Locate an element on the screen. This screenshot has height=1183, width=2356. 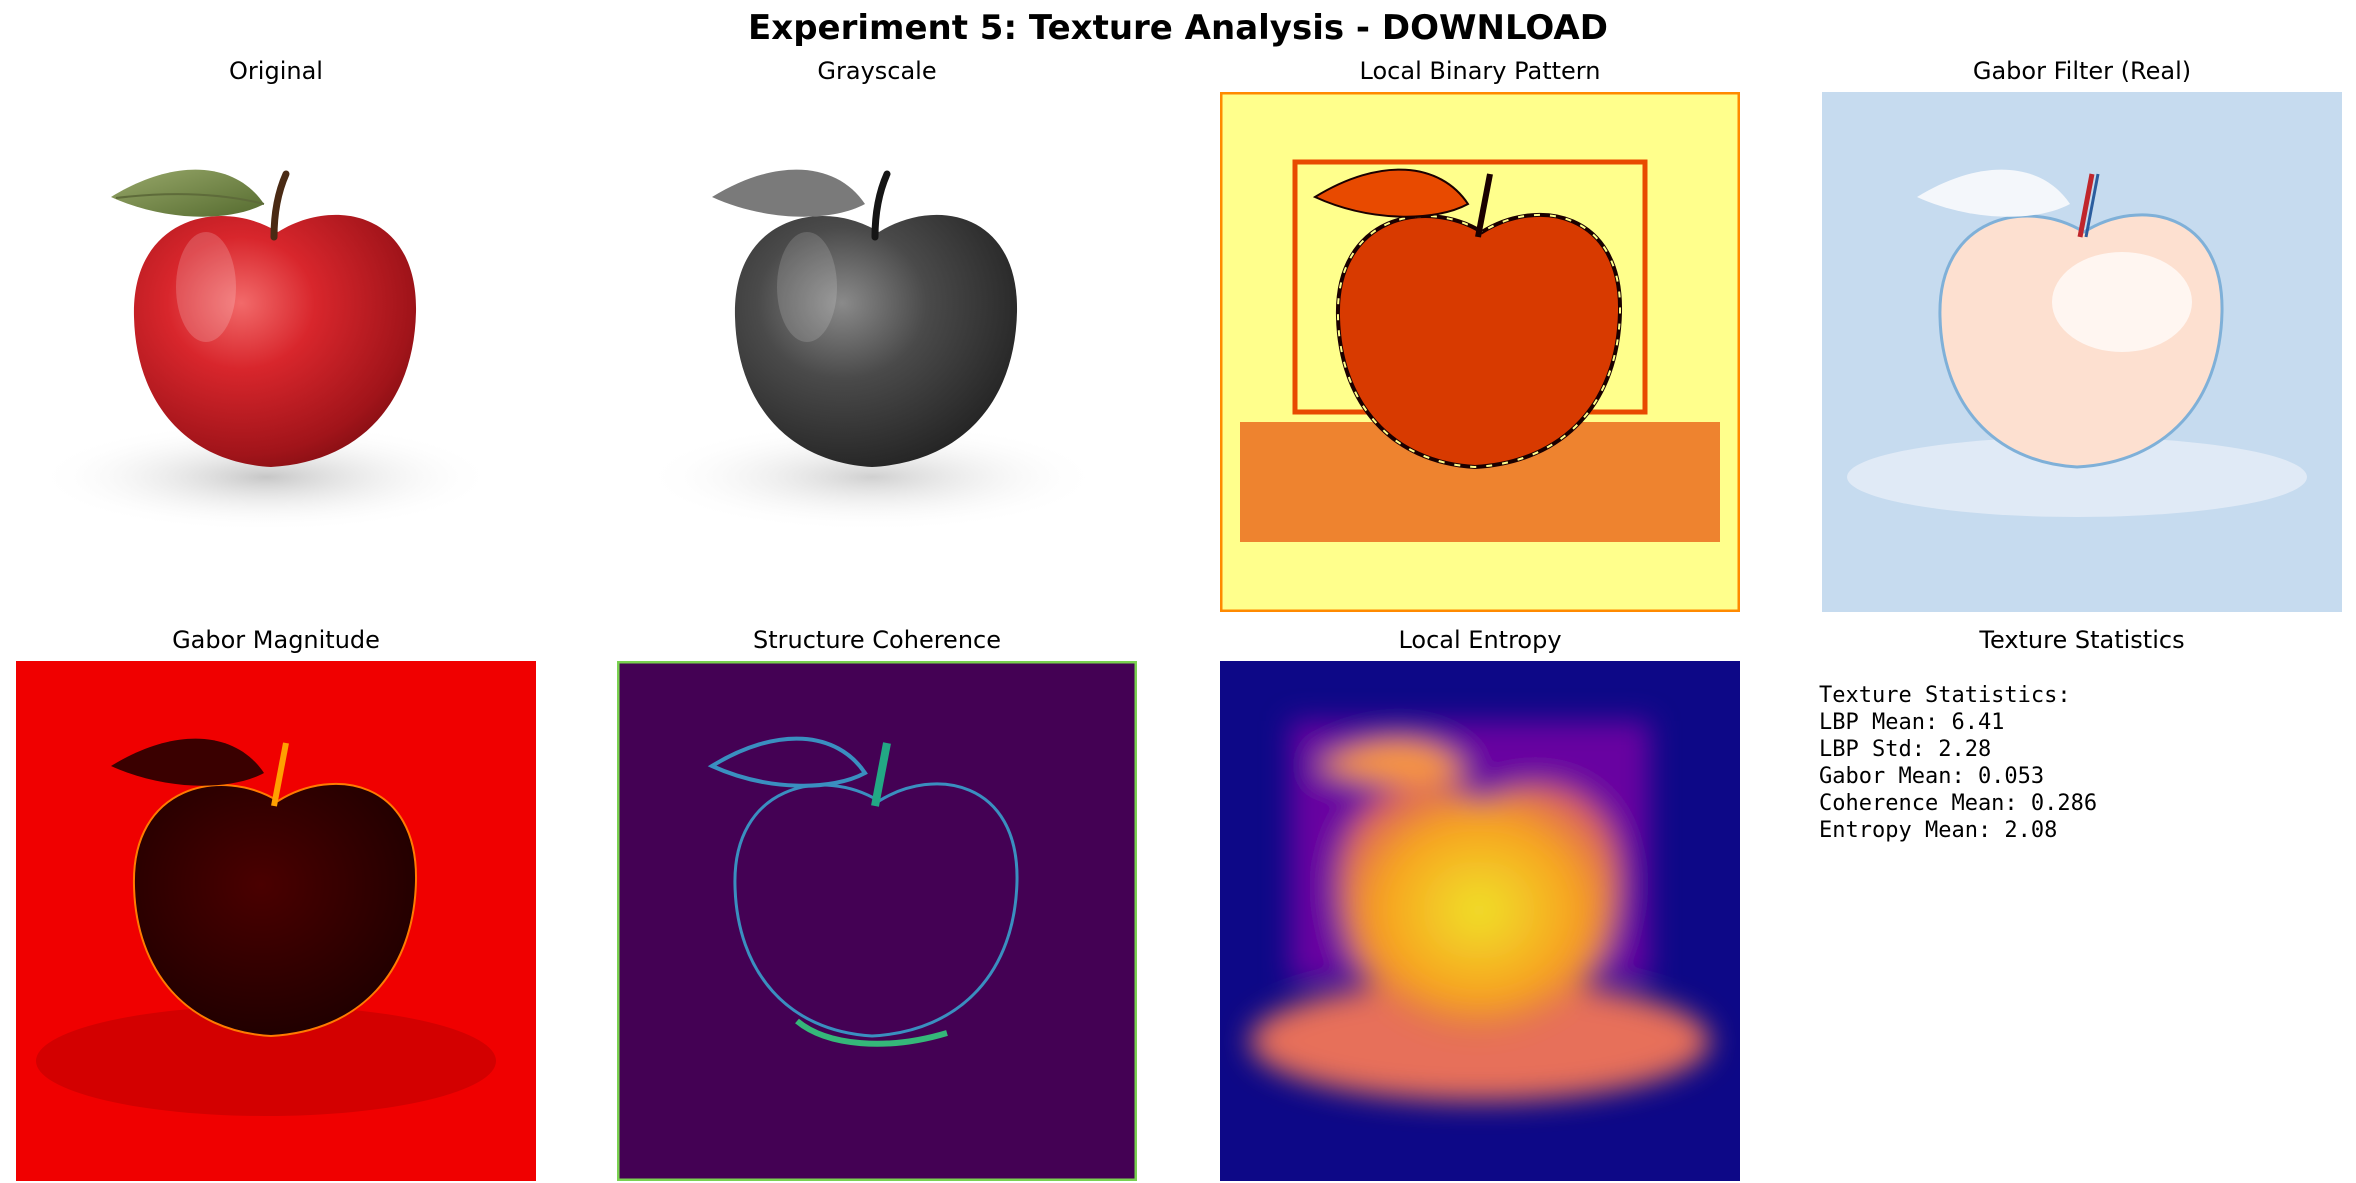
local-entropy-image-panel is located at coordinates (1480, 921).